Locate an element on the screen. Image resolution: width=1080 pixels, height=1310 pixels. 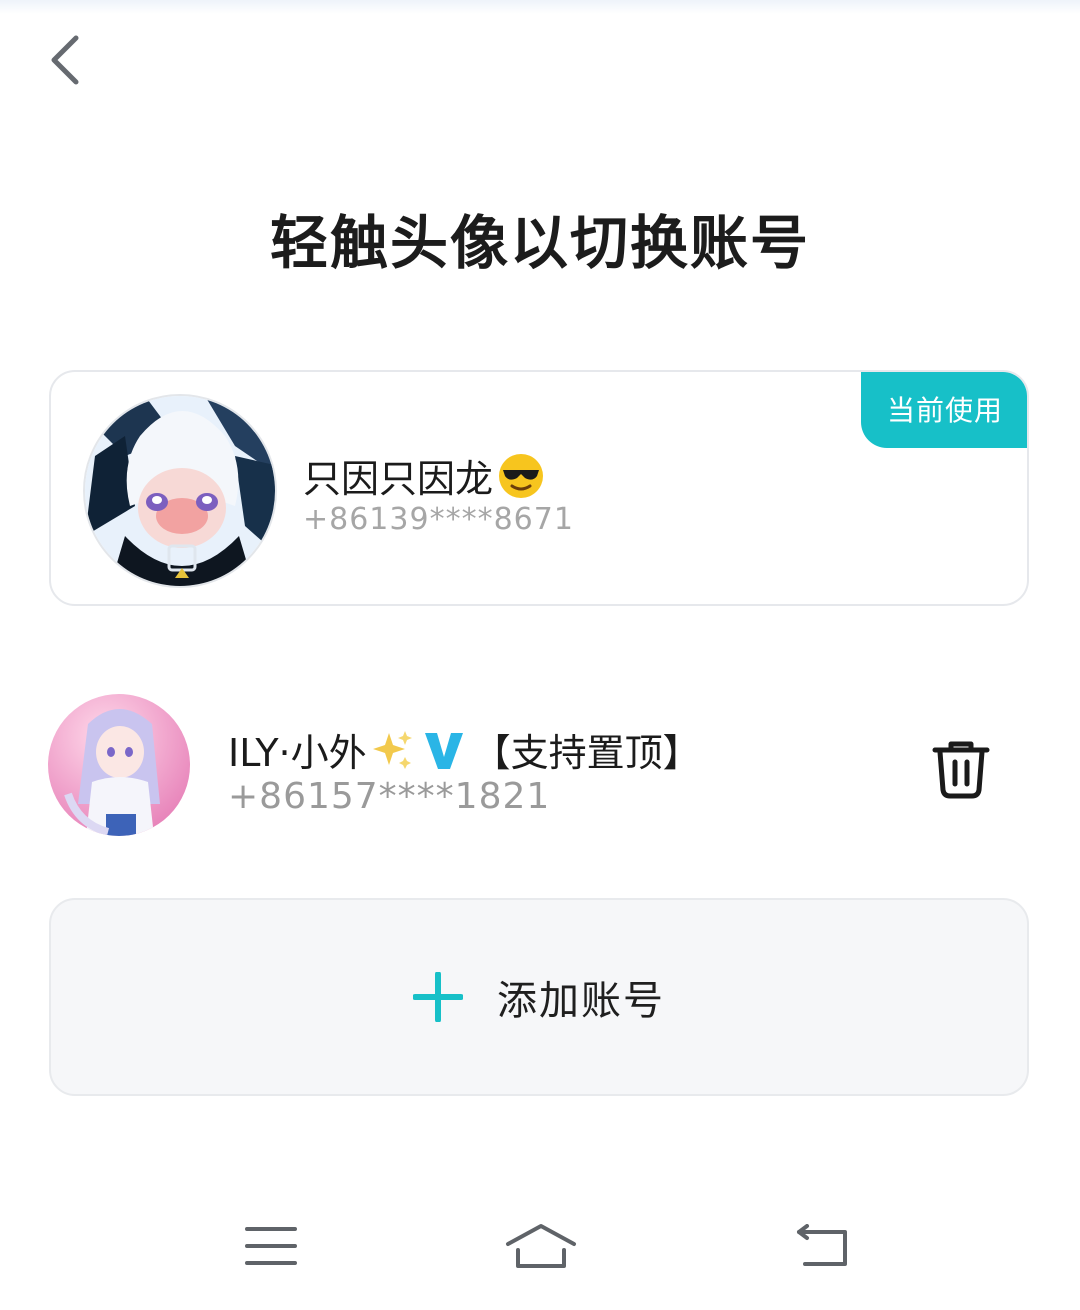
account-name-text: ILY·小外 is located at coordinates (297, 753).